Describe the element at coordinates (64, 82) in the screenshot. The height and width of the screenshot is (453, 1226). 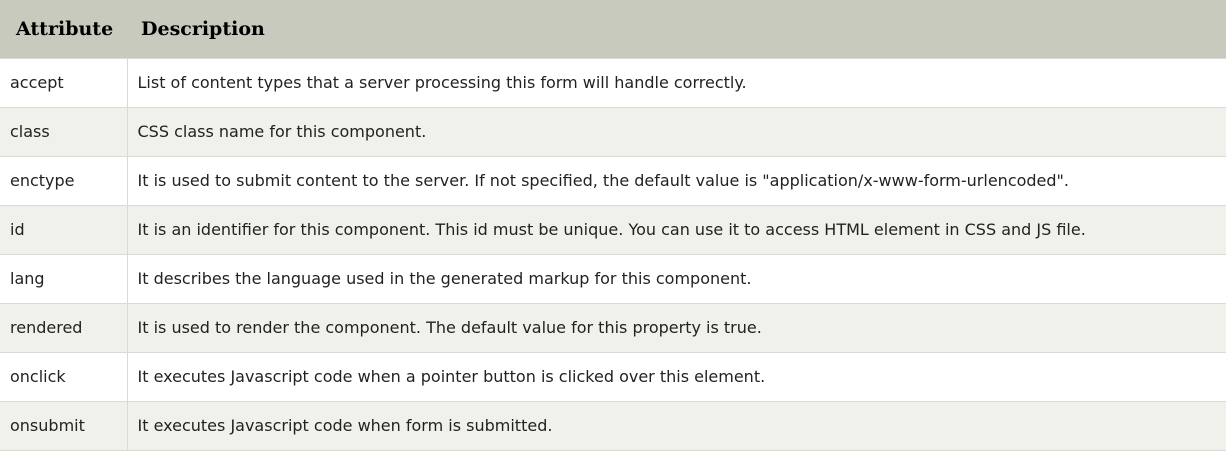
I see `attribute-cell: accept` at that location.